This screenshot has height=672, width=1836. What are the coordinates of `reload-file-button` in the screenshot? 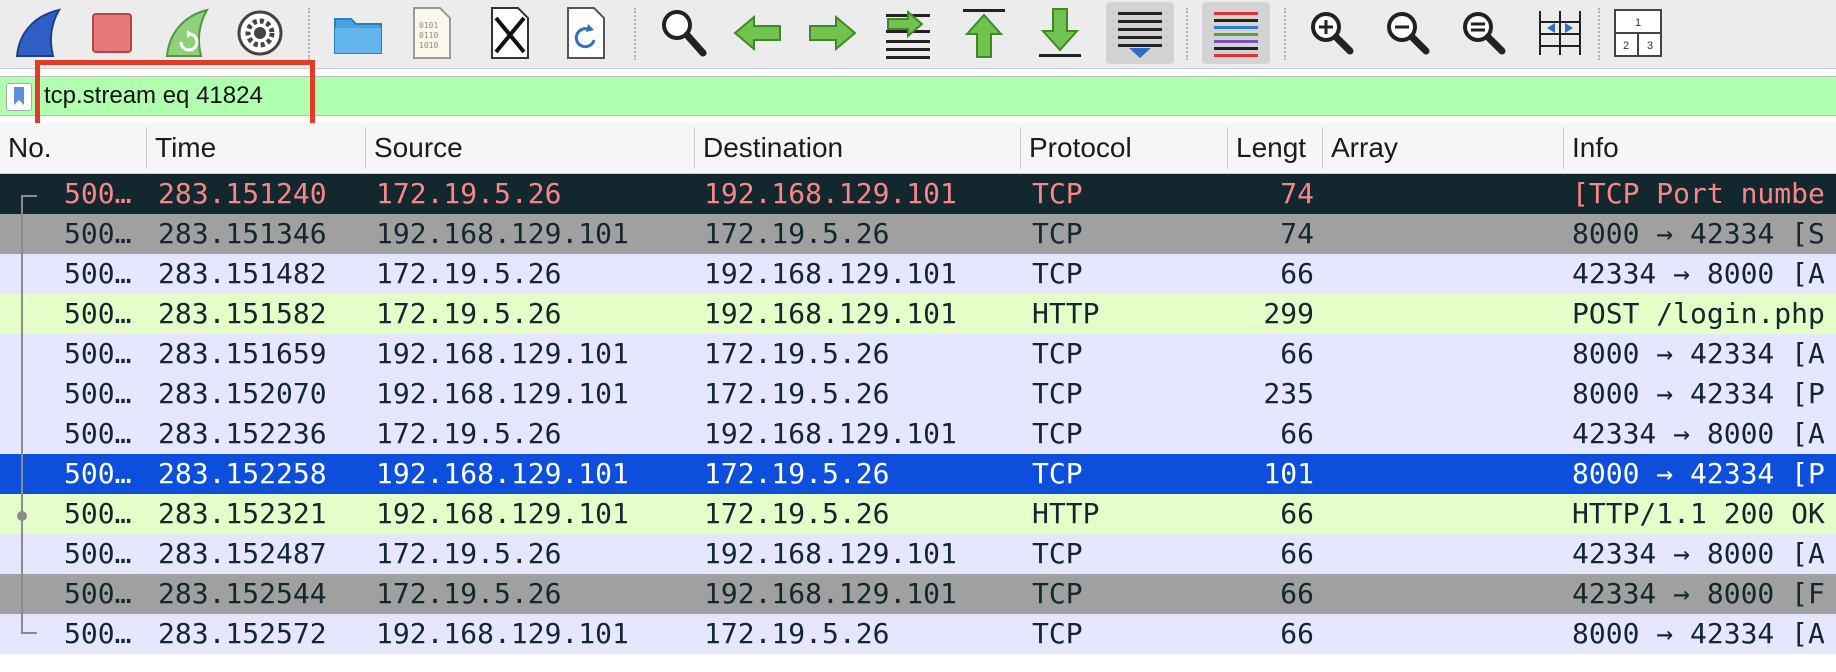 It's located at (586, 33).